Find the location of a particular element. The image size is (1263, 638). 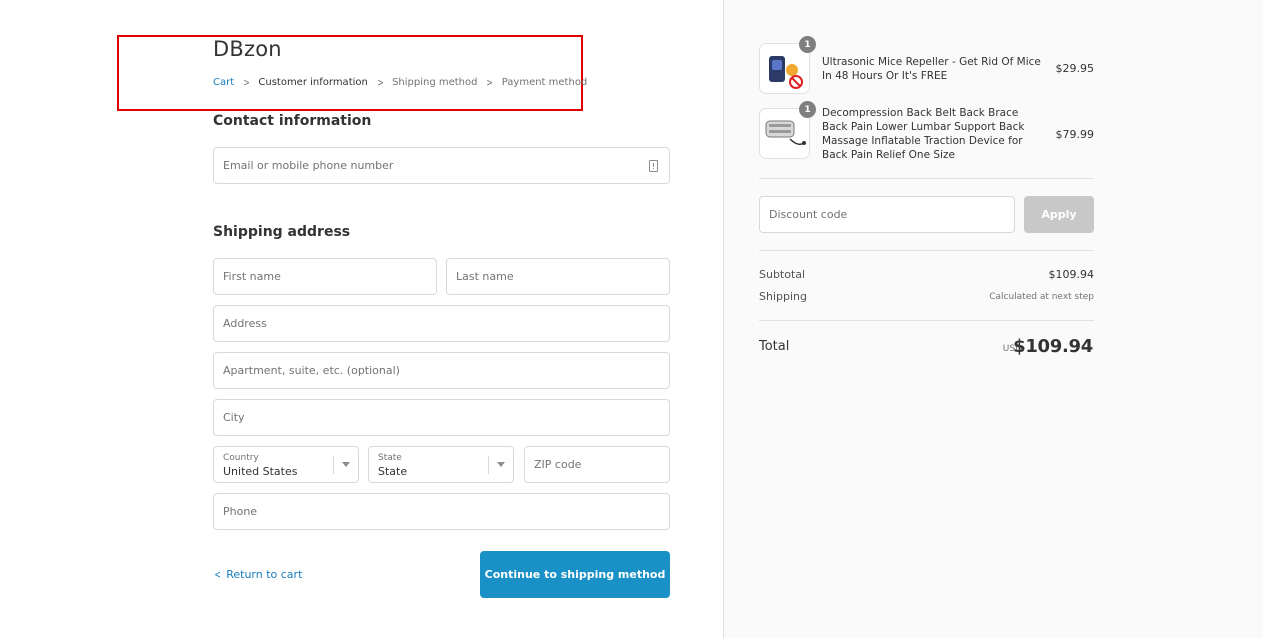

breadcrumb-payment-method: Payment method is located at coordinates (544, 82).